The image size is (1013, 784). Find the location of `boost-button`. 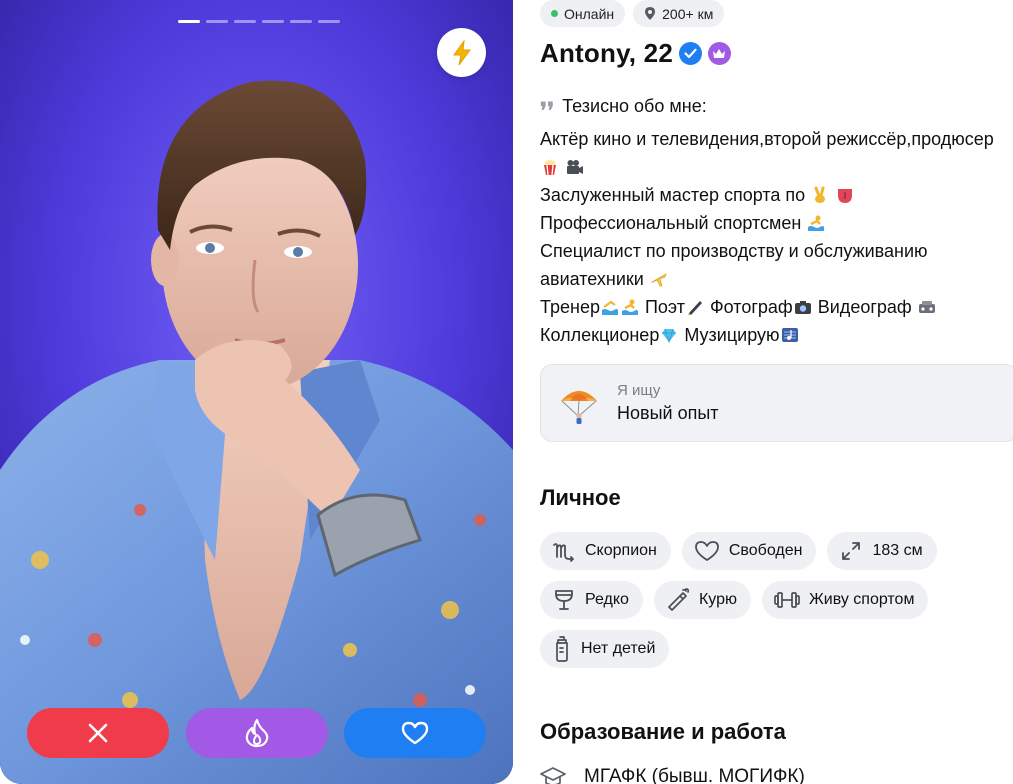

boost-button is located at coordinates (461, 52).